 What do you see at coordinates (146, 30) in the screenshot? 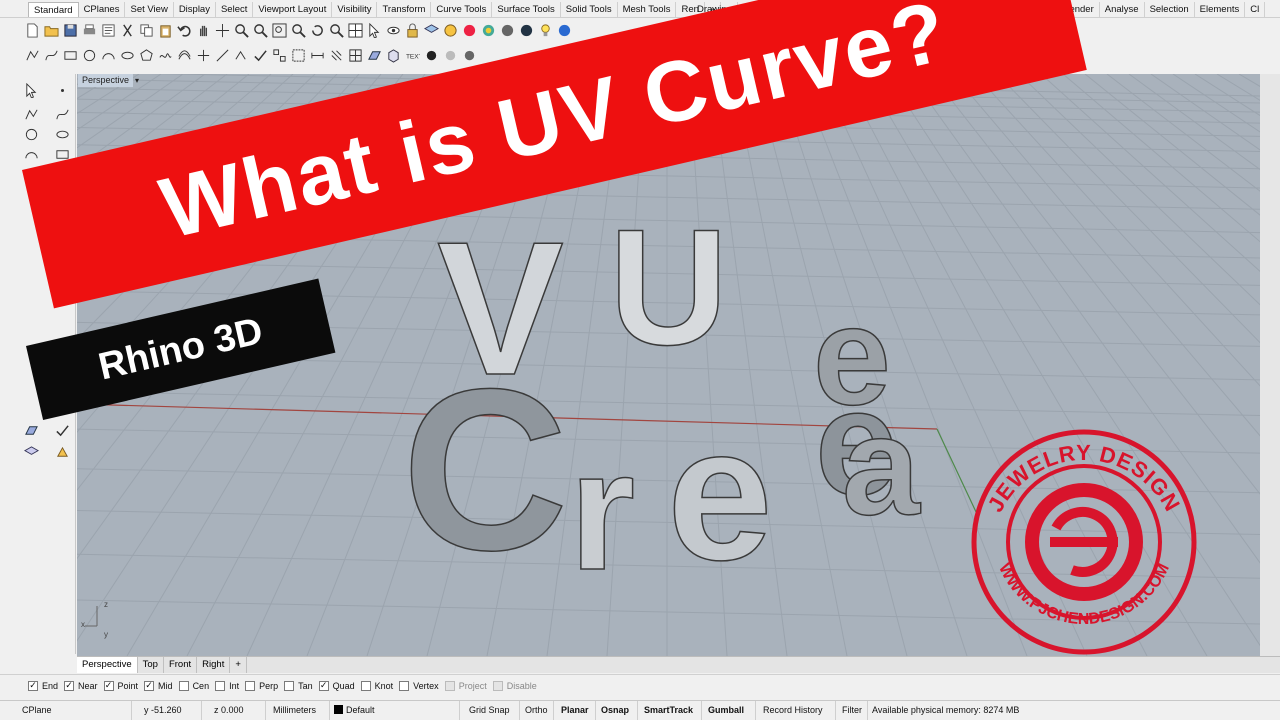
I see `copy-icon` at bounding box center [146, 30].